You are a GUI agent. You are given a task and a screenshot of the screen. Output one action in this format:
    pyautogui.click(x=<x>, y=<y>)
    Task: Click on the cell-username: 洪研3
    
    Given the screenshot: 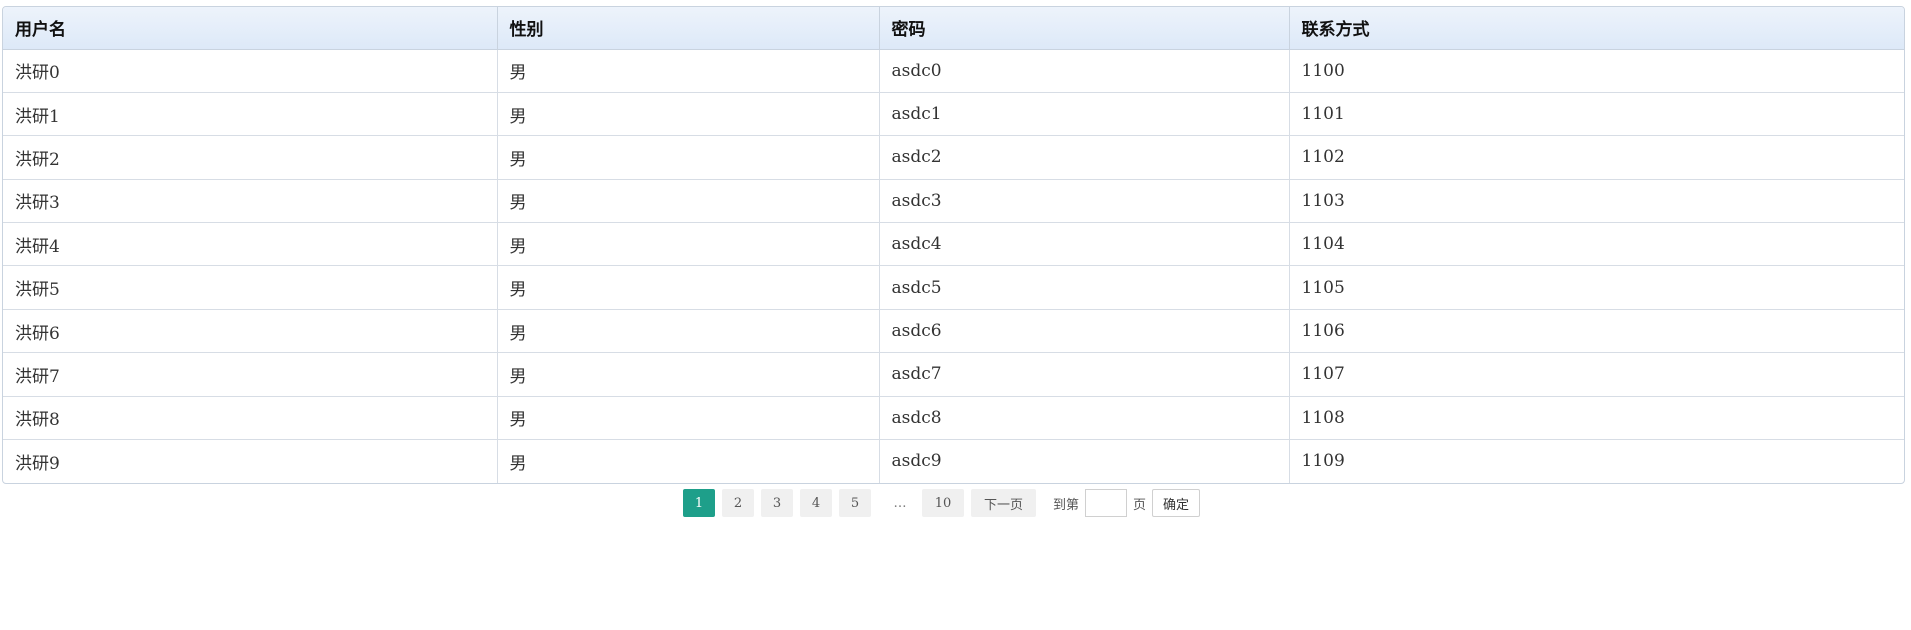 What is the action you would take?
    pyautogui.click(x=250, y=201)
    